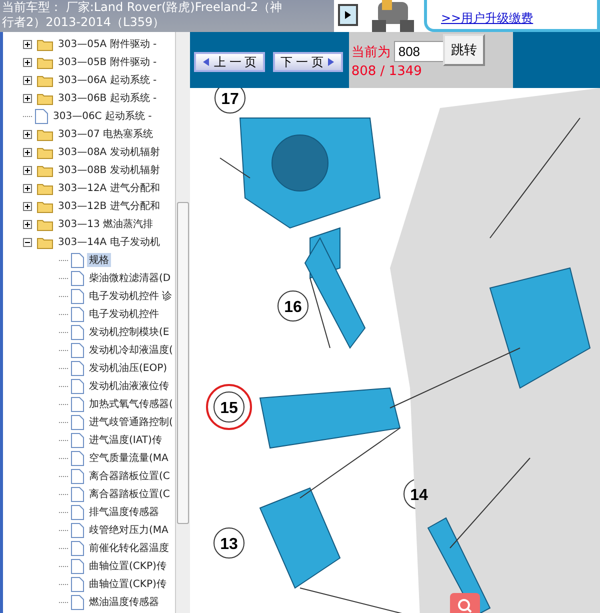 The image size is (600, 613). What do you see at coordinates (182, 322) in the screenshot?
I see `scrollbar` at bounding box center [182, 322].